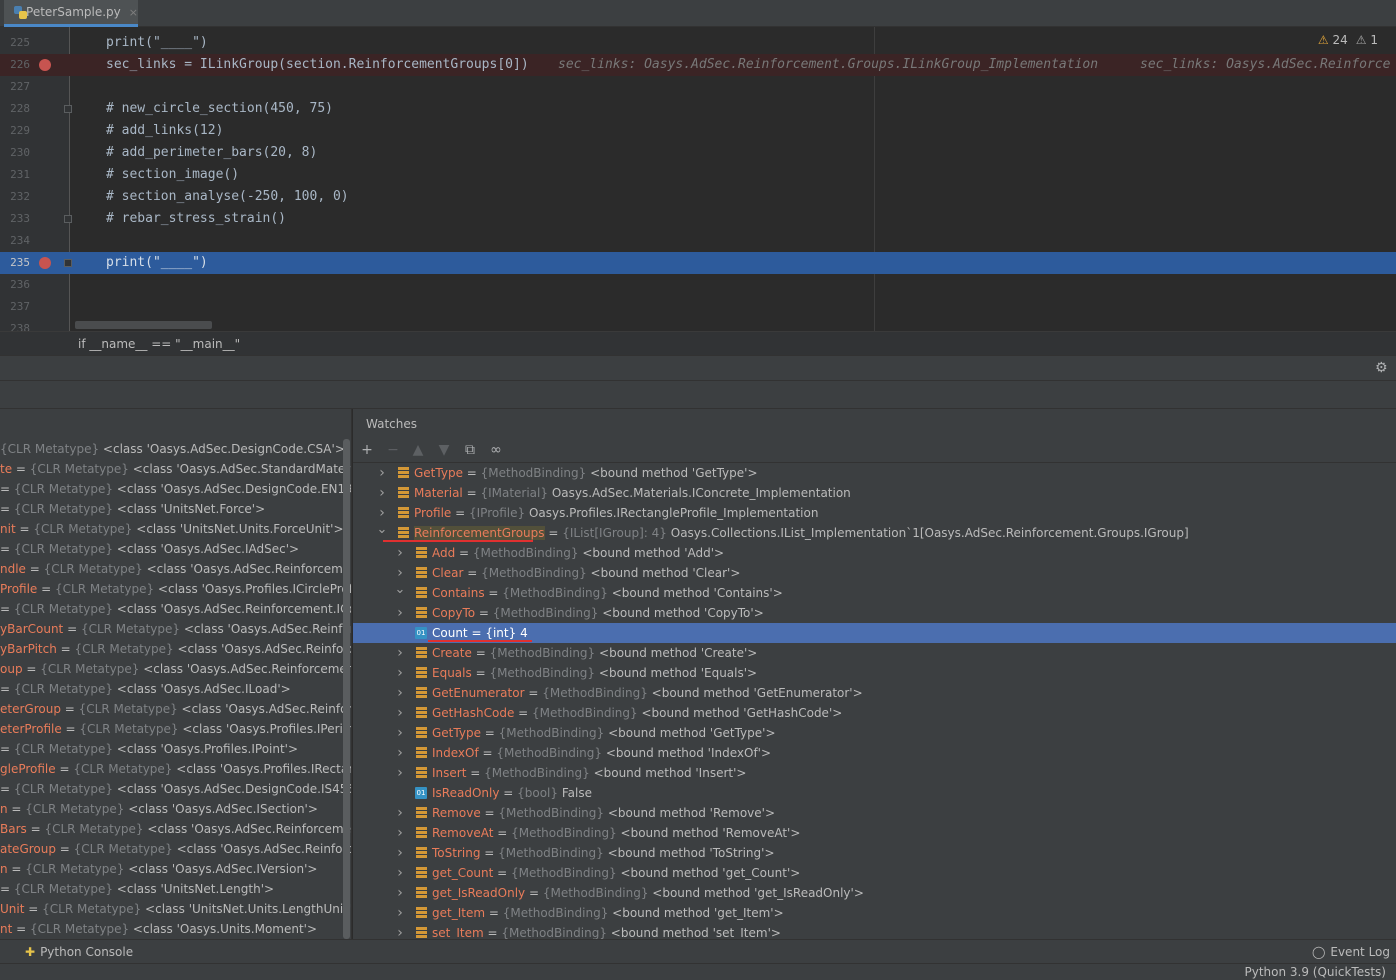 This screenshot has height=980, width=1396. Describe the element at coordinates (15, 285) in the screenshot. I see `line-number: 236` at that location.